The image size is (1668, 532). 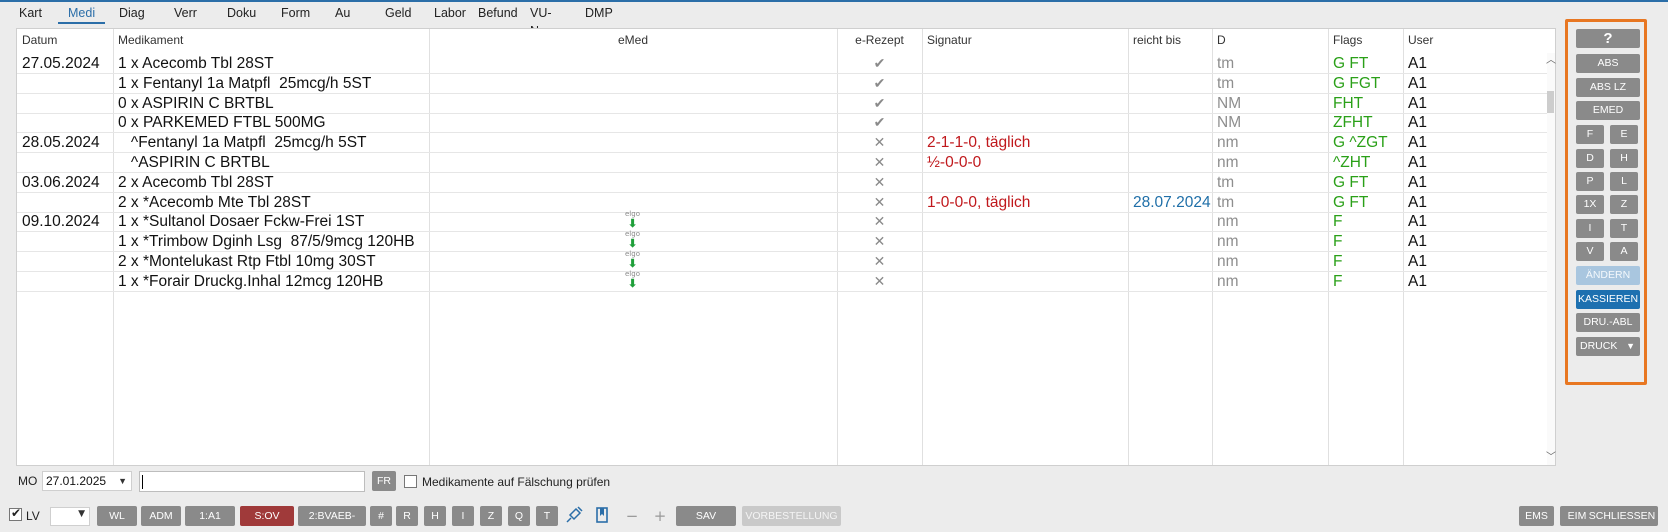 What do you see at coordinates (1590, 158) in the screenshot?
I see `d-button: D` at bounding box center [1590, 158].